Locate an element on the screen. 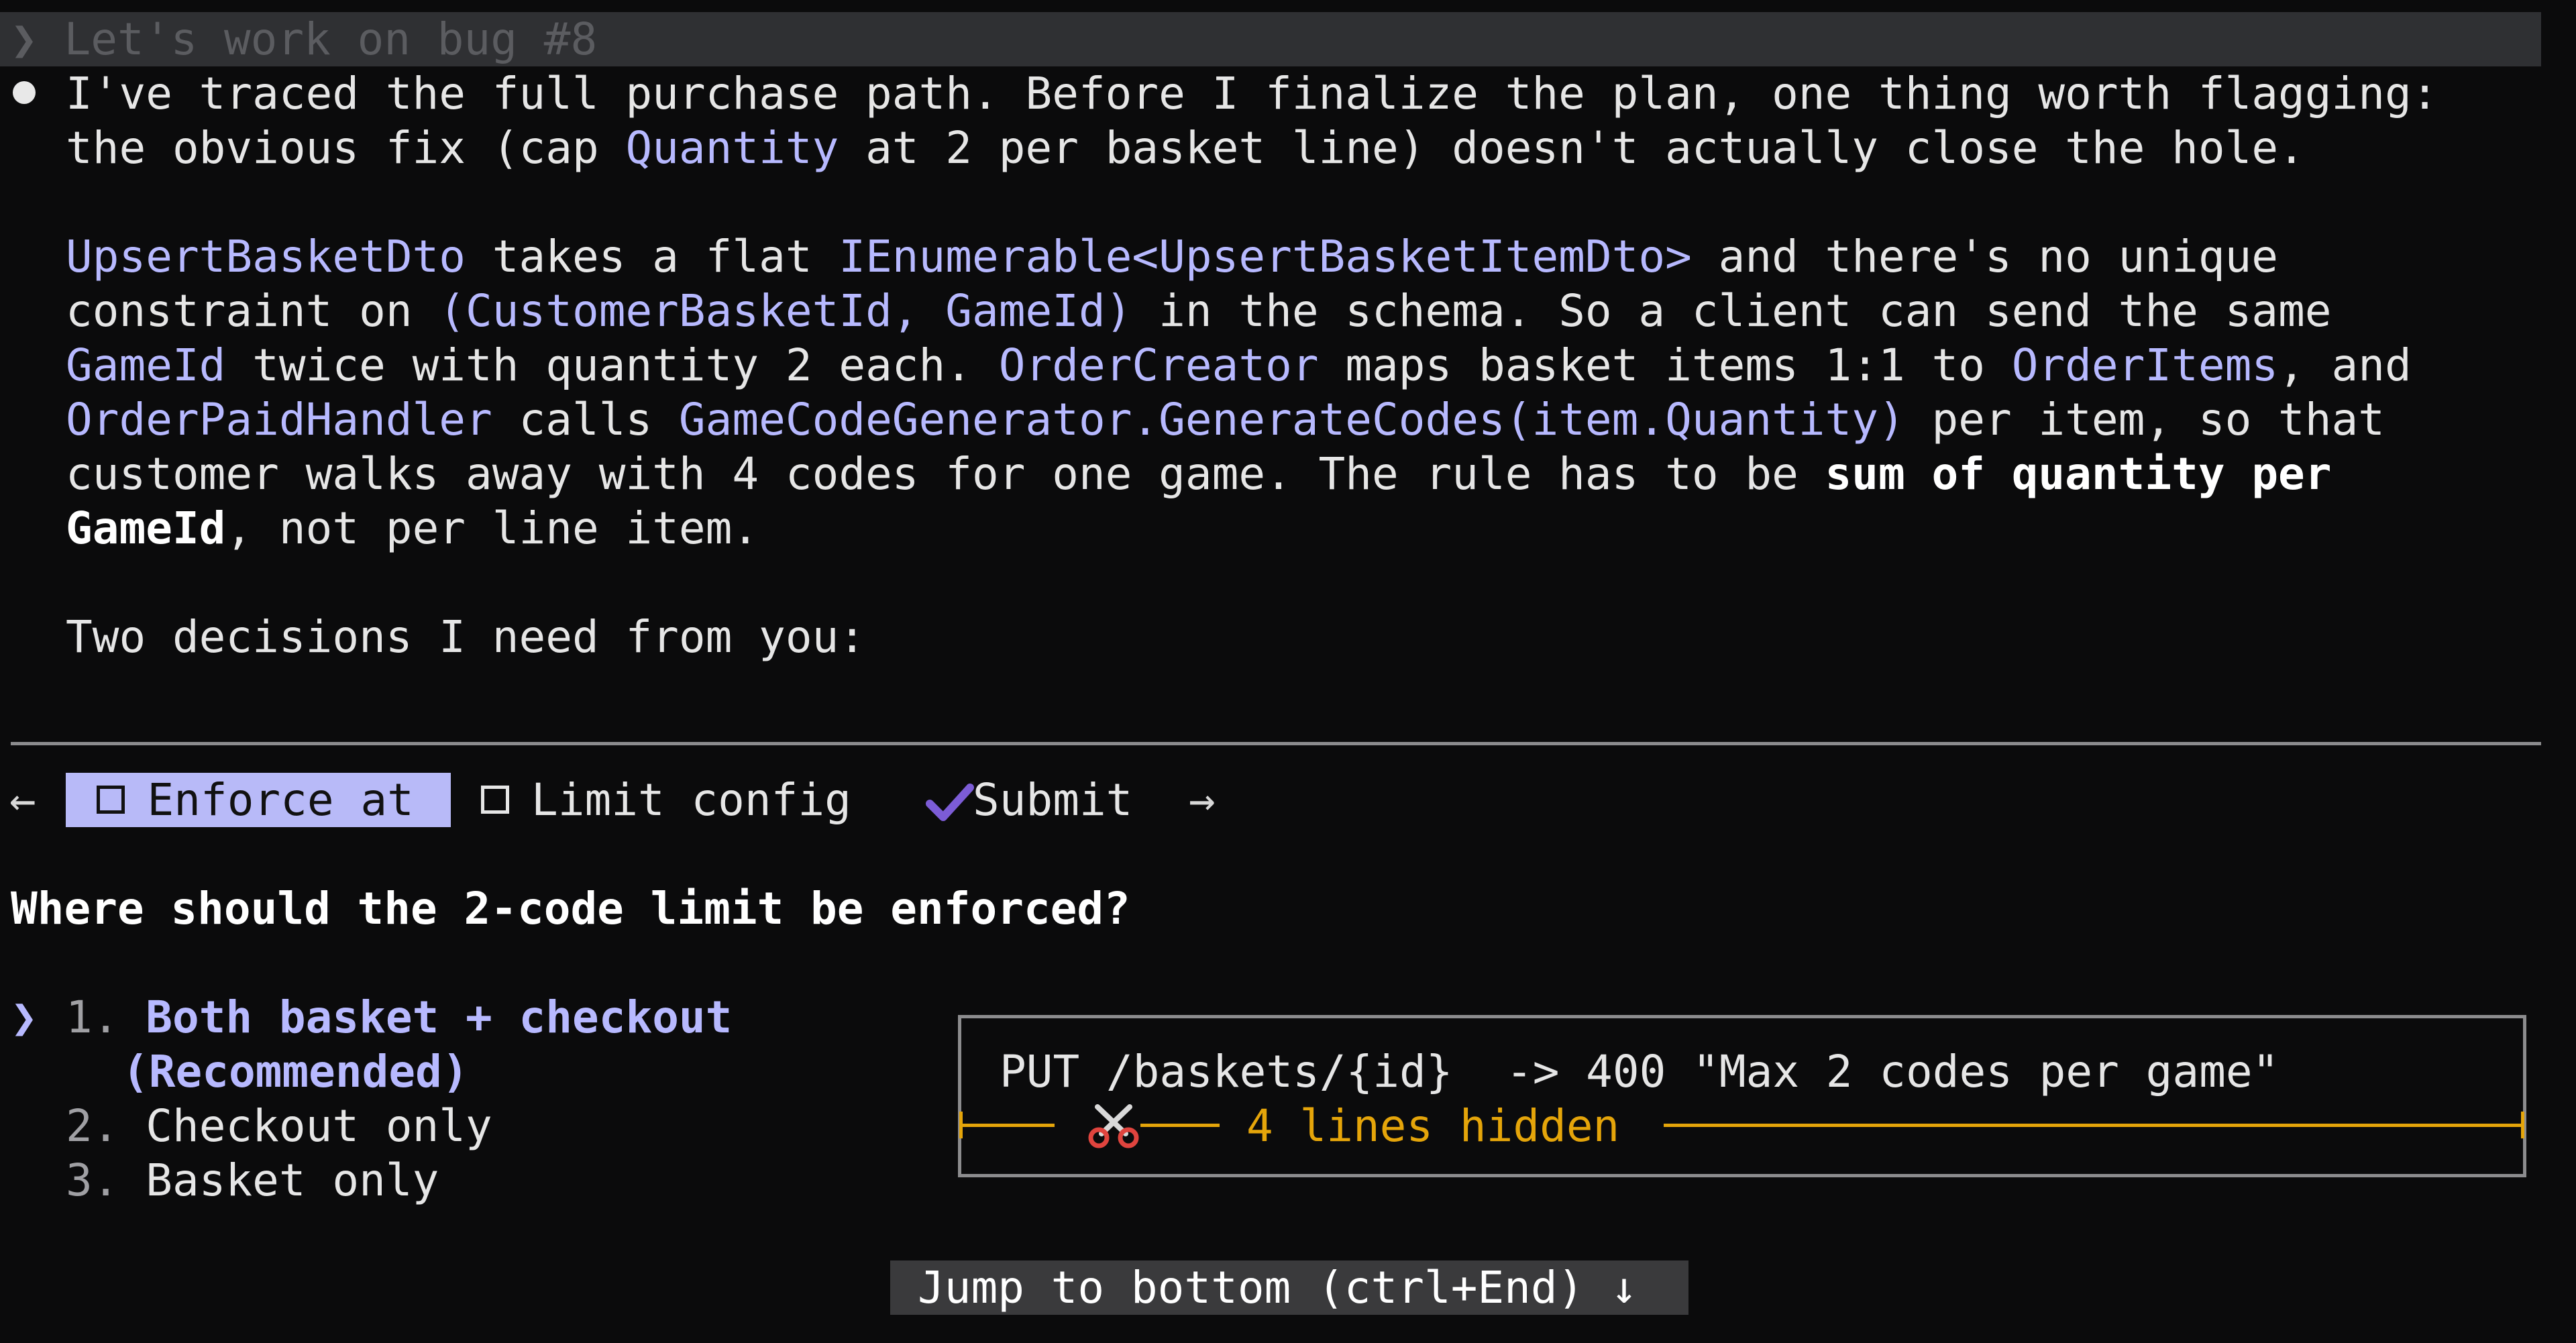 The image size is (2576, 1343). message-text: takes a flat is located at coordinates (652, 256).